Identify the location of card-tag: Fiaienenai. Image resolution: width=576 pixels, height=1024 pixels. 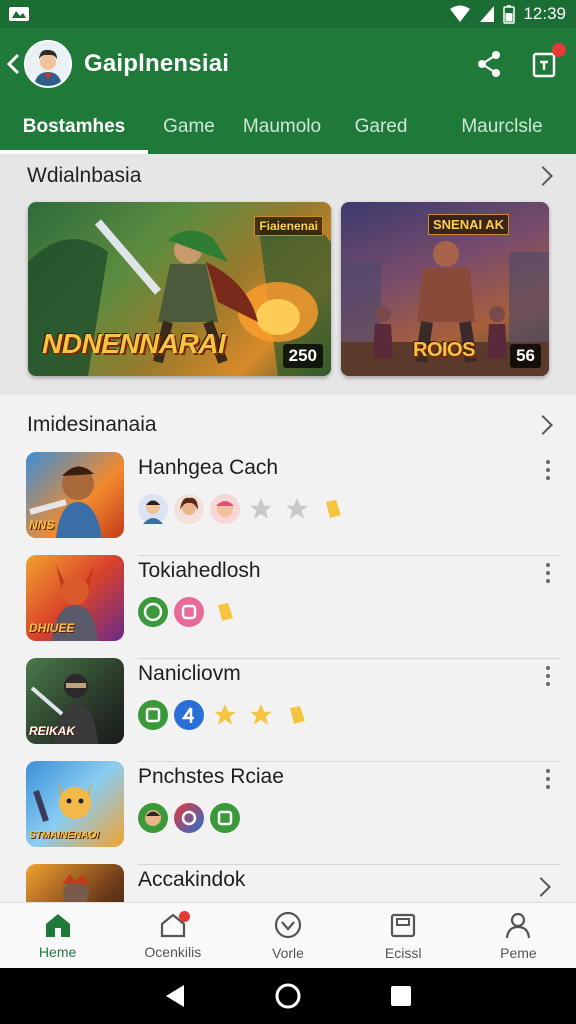
(288, 226).